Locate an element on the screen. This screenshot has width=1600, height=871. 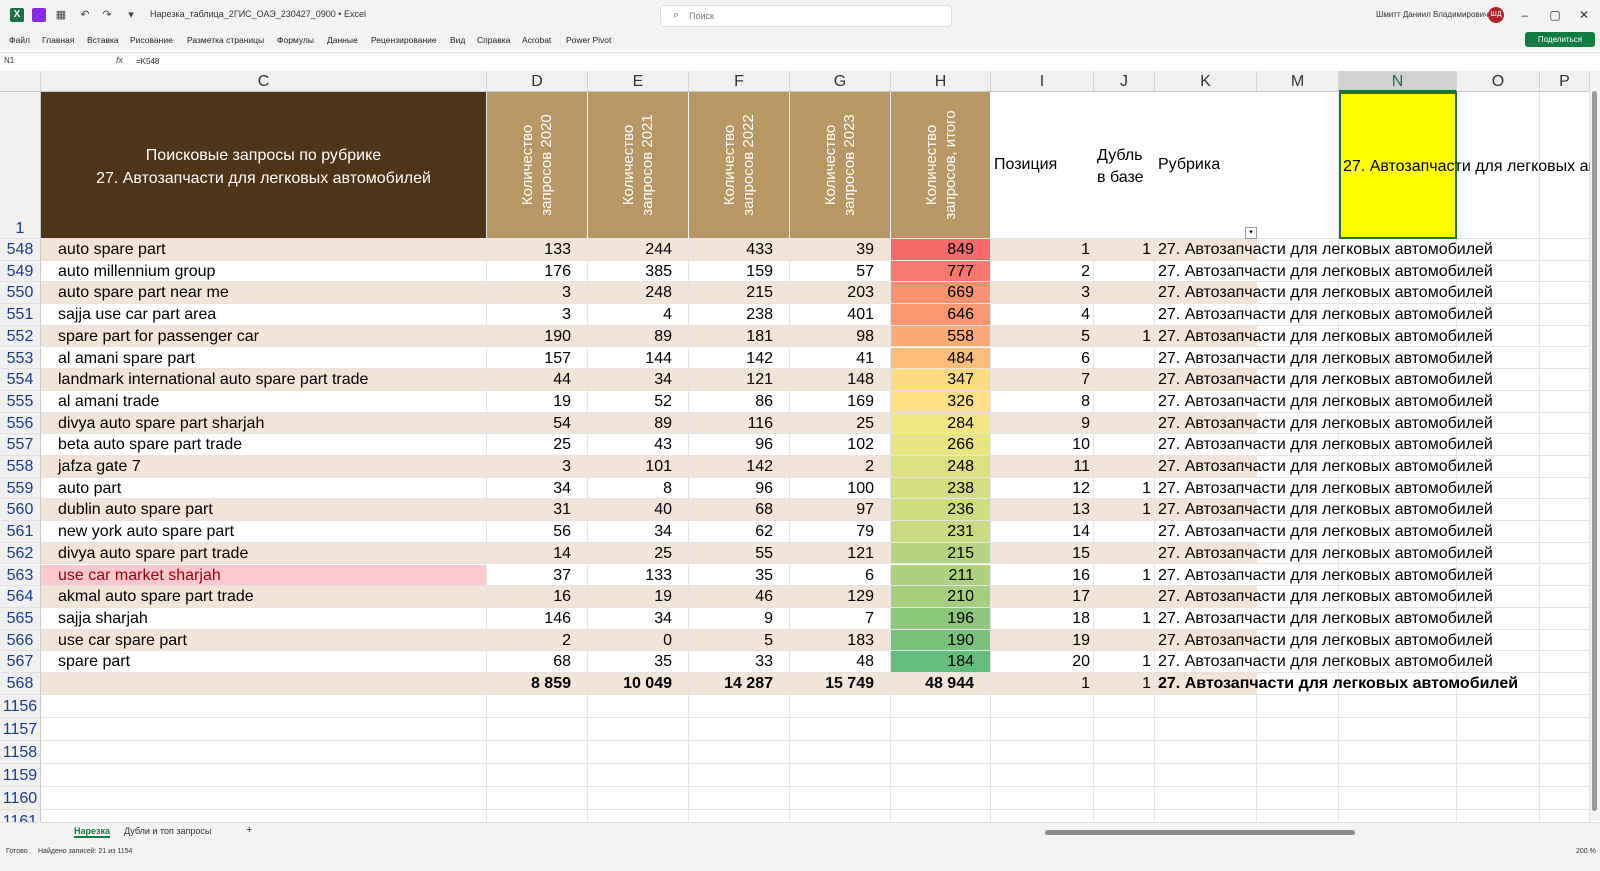
count-cell-f: 5 is located at coordinates (739, 640).